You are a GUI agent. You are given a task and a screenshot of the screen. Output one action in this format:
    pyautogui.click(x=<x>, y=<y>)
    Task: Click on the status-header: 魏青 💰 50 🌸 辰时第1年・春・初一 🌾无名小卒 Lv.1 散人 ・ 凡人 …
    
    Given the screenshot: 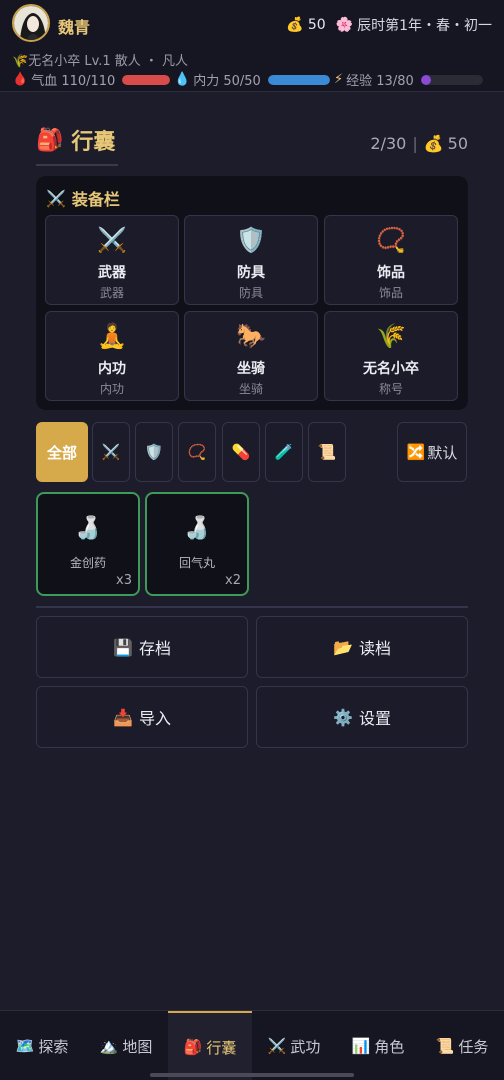 What is the action you would take?
    pyautogui.click(x=252, y=46)
    